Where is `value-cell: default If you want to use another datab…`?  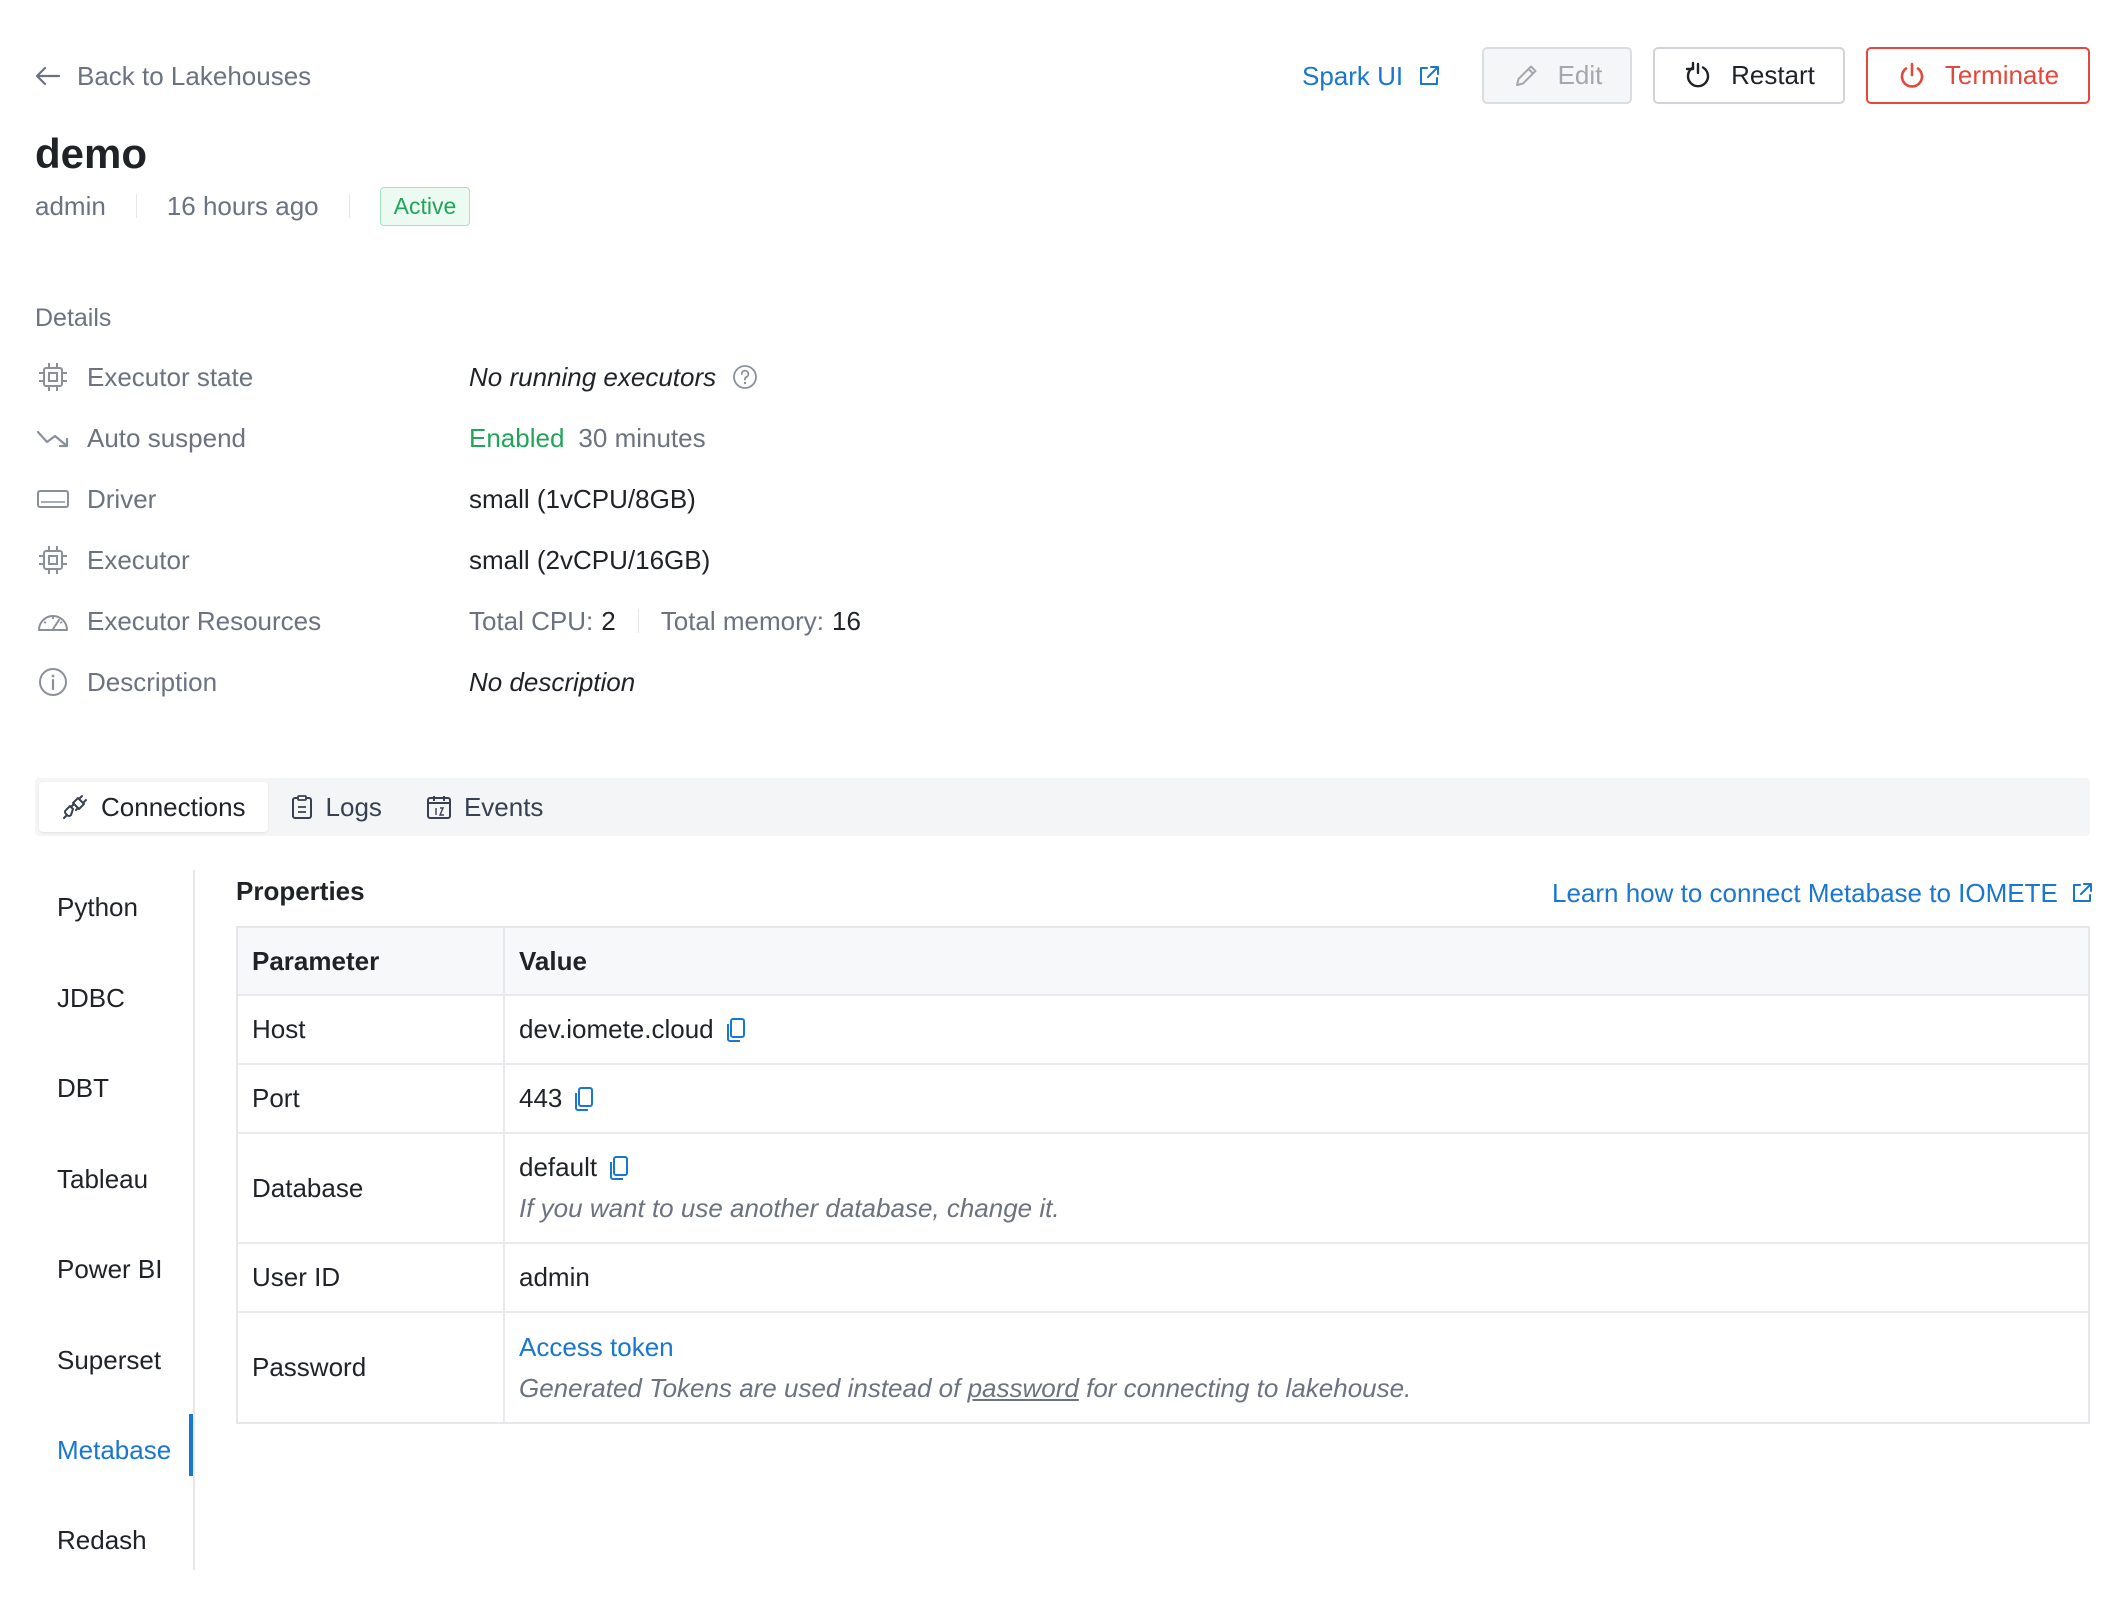
value-cell: default If you want to use another datab… is located at coordinates (1296, 1188).